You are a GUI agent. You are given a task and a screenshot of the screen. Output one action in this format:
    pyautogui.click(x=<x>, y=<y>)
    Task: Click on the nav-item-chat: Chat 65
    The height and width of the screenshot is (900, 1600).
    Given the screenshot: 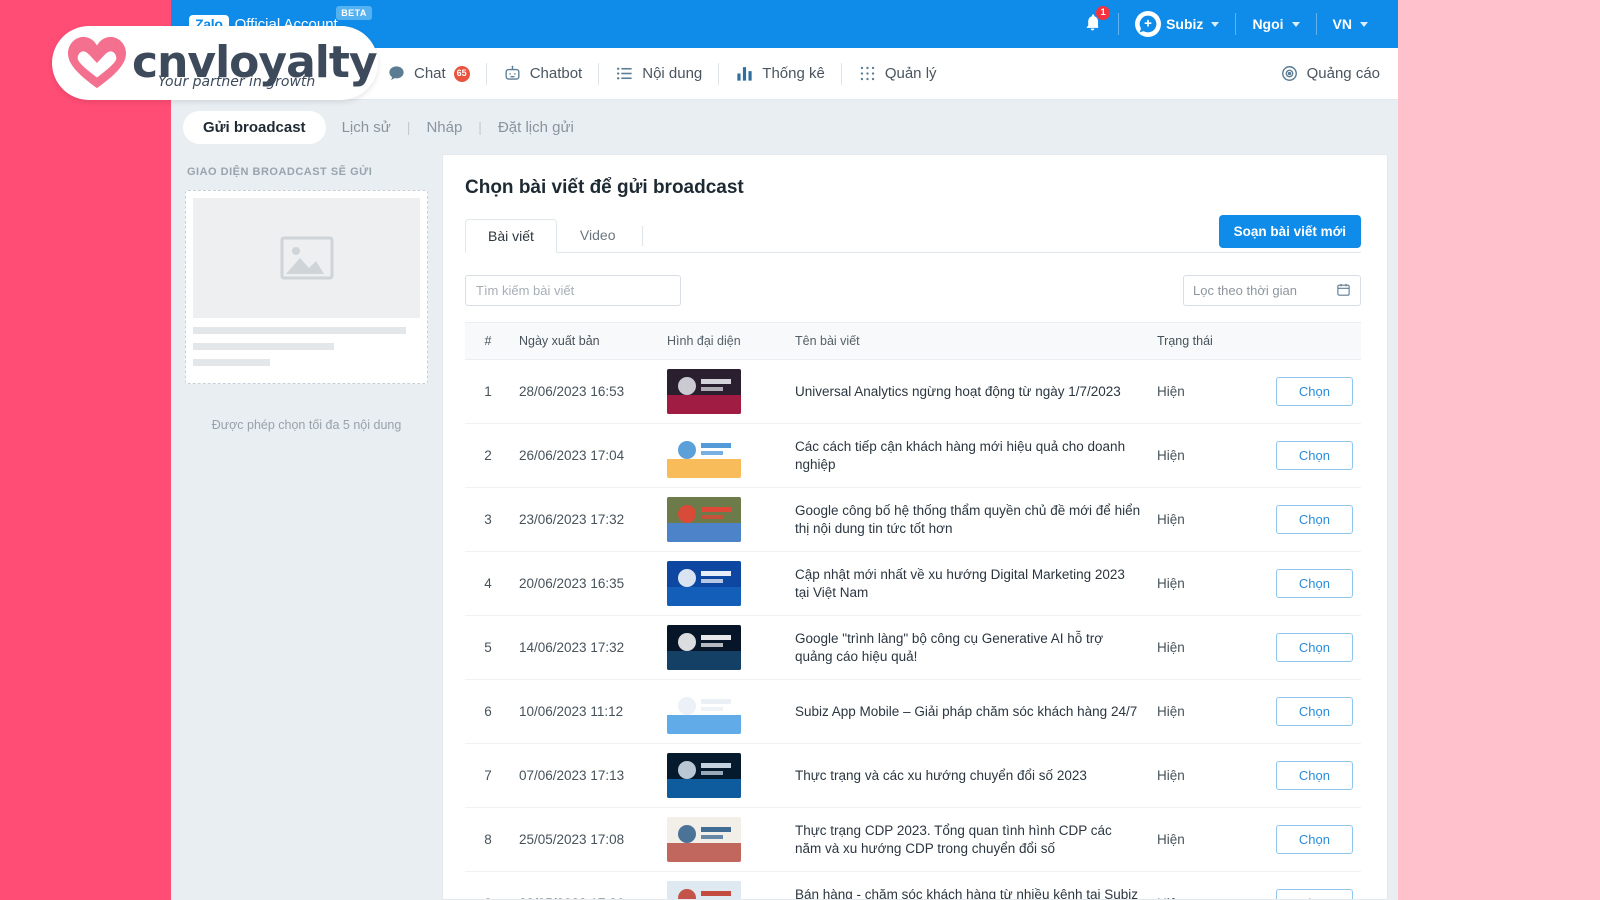 What is the action you would take?
    pyautogui.click(x=428, y=73)
    